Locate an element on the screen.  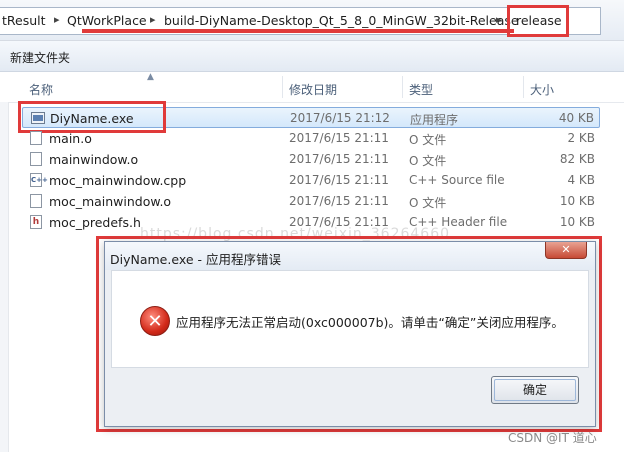
file-size: 2 KB is located at coordinates (581, 138).